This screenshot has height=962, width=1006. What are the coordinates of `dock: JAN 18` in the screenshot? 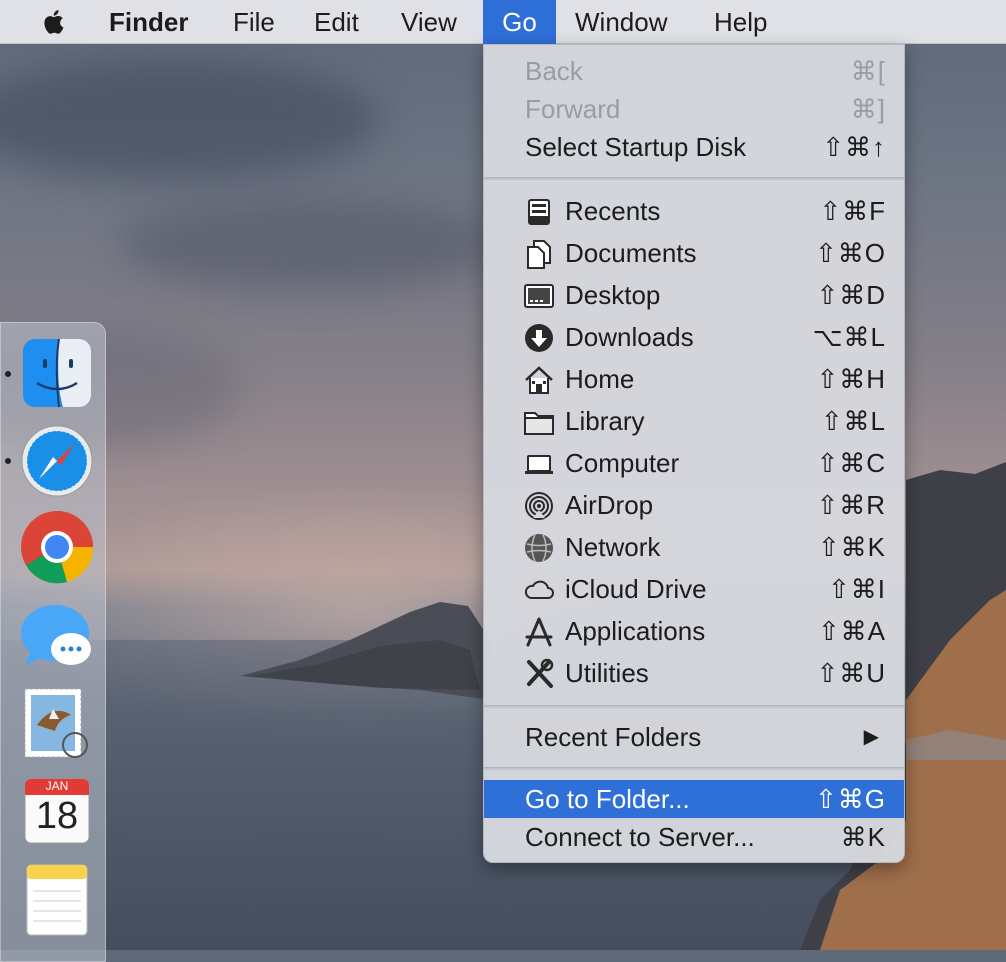 It's located at (53, 642).